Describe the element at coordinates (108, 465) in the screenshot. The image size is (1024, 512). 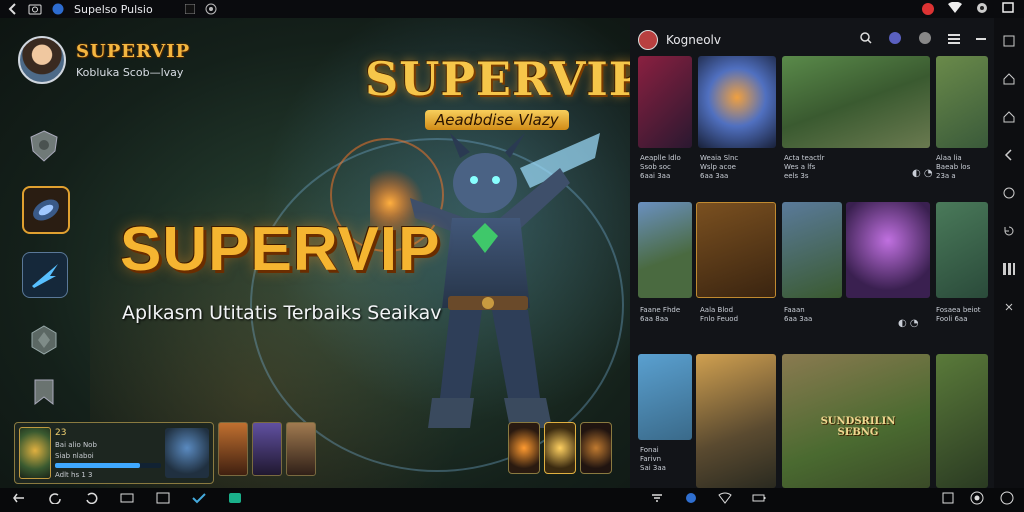
I see `hud-progress-bar` at that location.